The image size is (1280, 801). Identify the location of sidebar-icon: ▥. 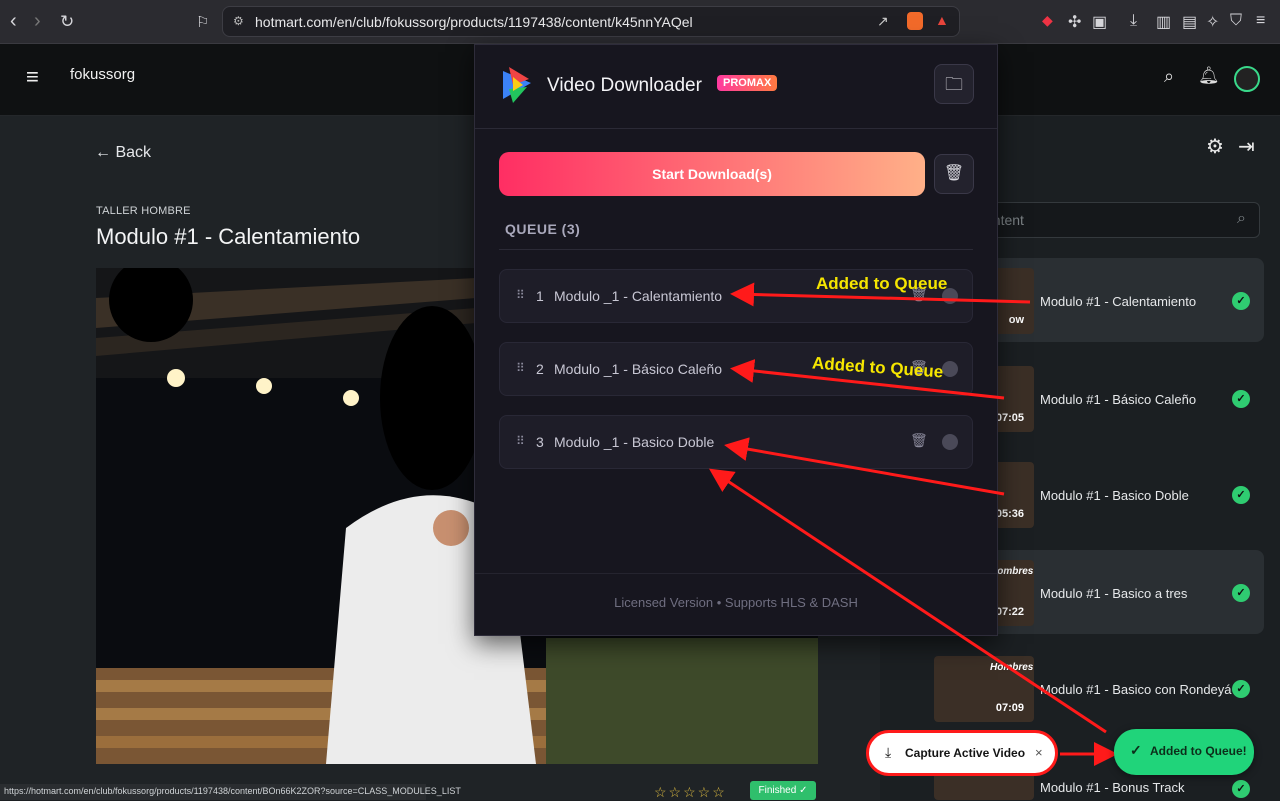
(1163, 22).